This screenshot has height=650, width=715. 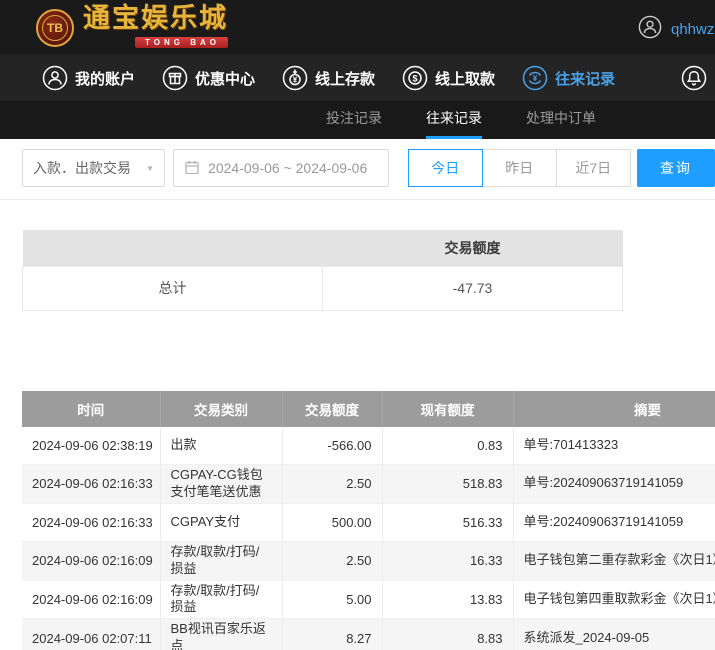 What do you see at coordinates (221, 522) in the screenshot?
I see `cell-type: CGPAY支付` at bounding box center [221, 522].